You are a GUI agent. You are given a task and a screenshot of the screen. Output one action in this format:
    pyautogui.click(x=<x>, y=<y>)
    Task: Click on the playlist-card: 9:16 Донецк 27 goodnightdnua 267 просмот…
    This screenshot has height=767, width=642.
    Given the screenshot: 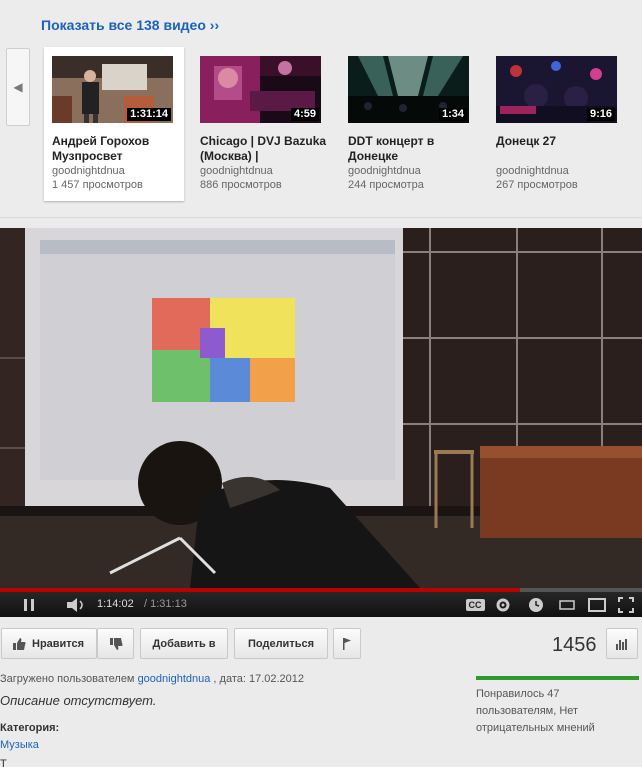 What is the action you would take?
    pyautogui.click(x=558, y=124)
    